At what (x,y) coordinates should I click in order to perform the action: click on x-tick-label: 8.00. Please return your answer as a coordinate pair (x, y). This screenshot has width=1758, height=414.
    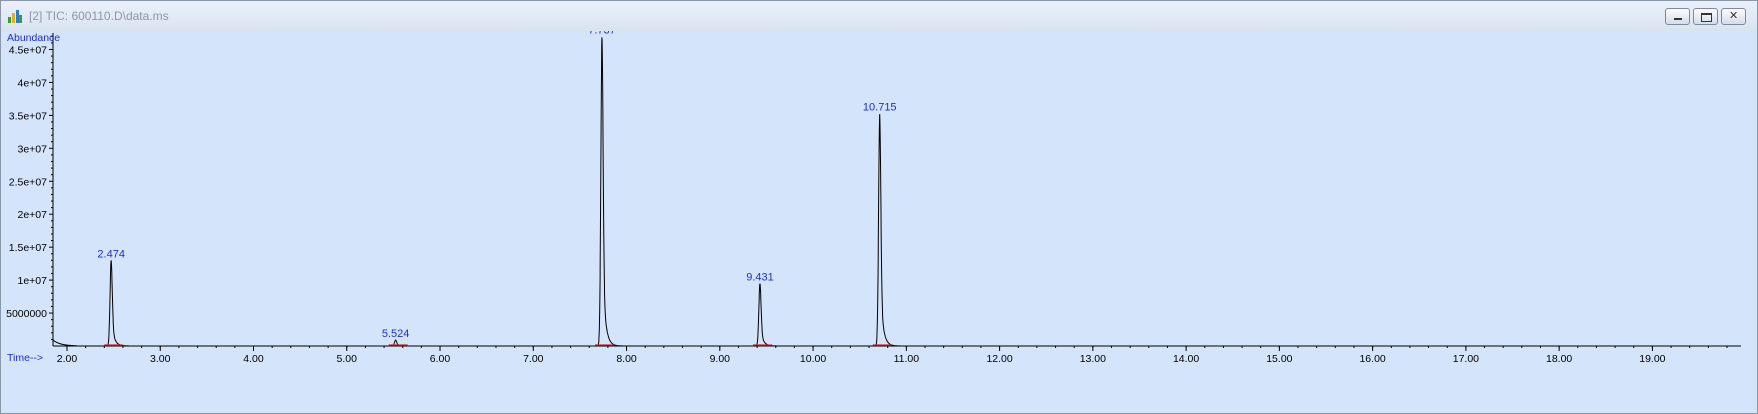
    Looking at the image, I should click on (626, 359).